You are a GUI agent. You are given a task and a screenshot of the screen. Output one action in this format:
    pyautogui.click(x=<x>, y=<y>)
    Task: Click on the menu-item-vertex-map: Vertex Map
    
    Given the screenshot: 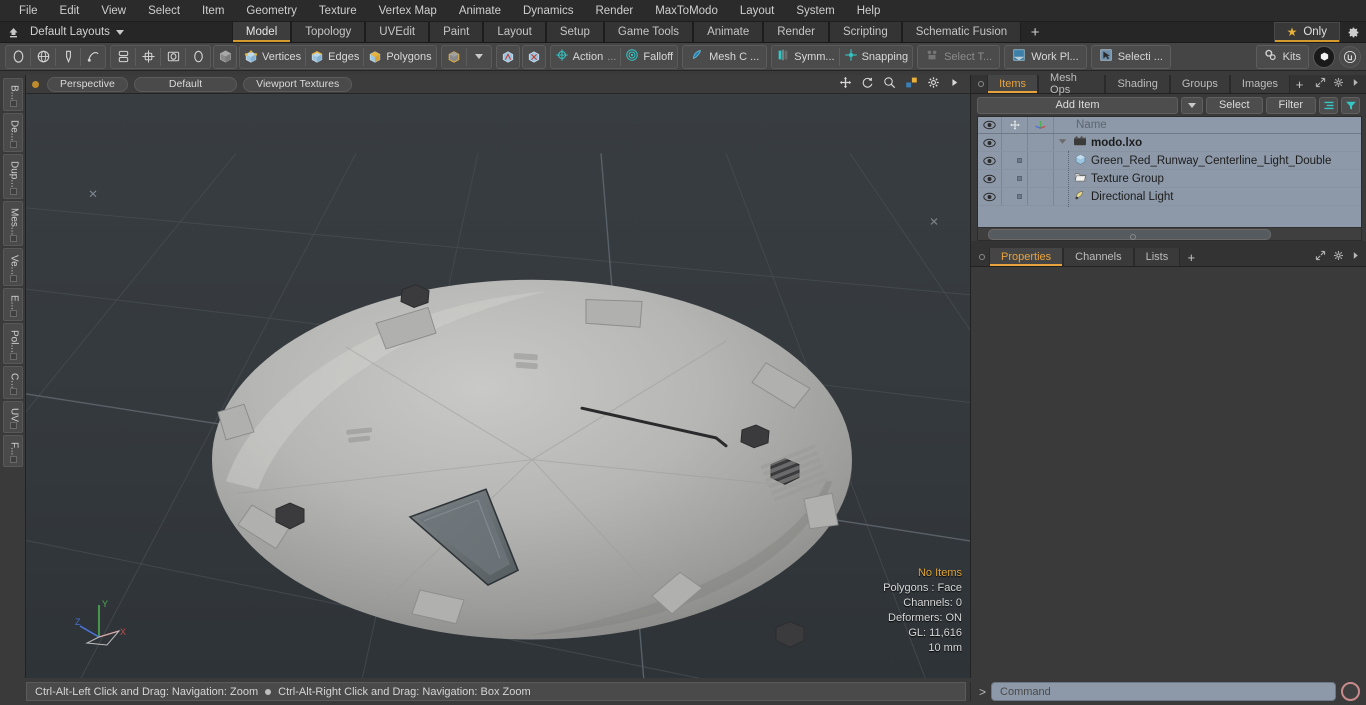 What is the action you would take?
    pyautogui.click(x=408, y=11)
    